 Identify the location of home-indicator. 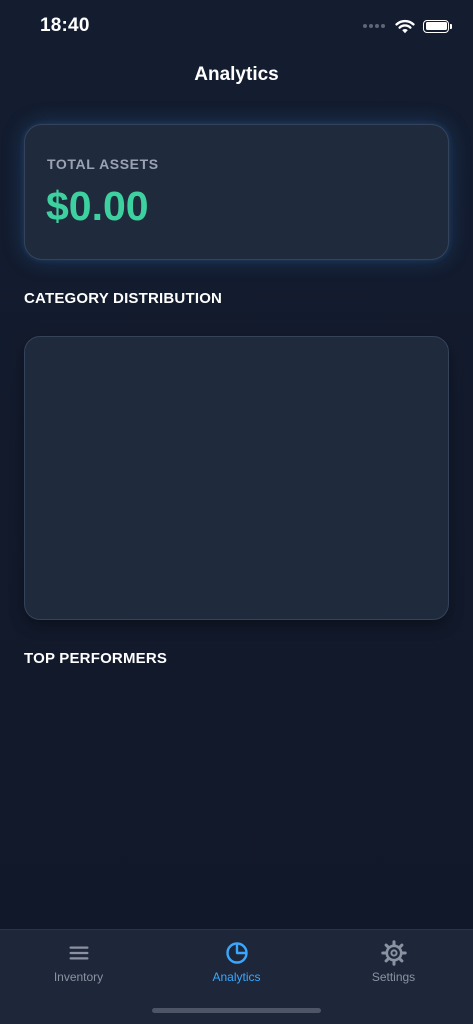
(236, 1010).